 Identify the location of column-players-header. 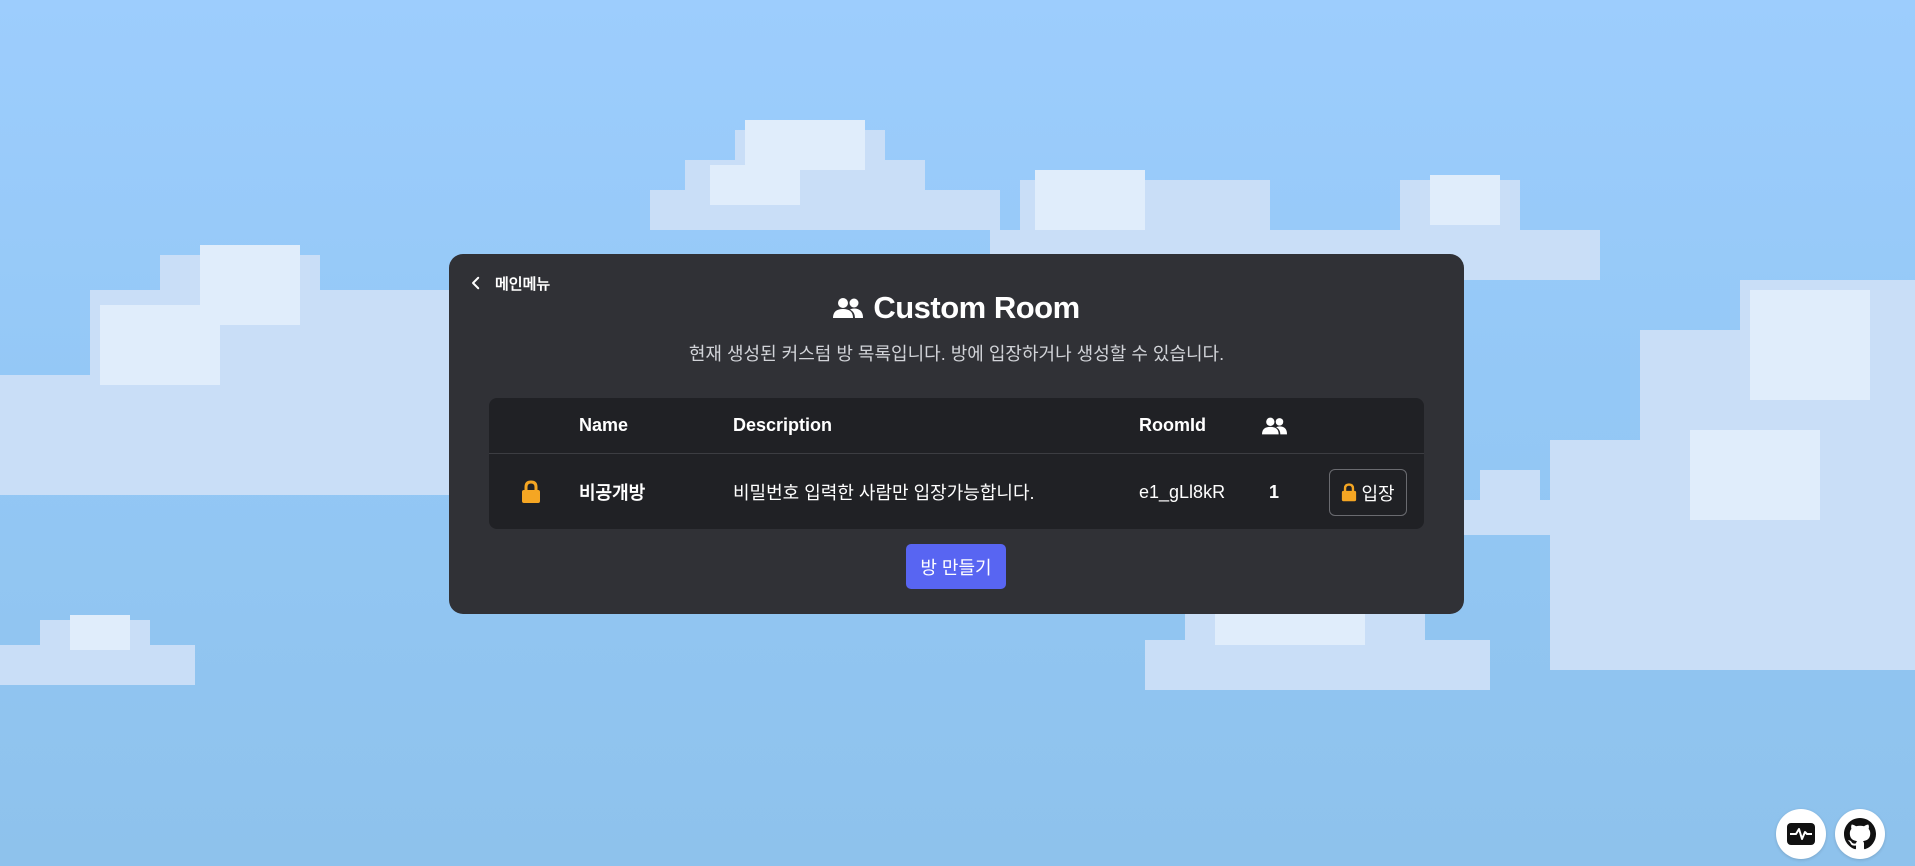
(1274, 425).